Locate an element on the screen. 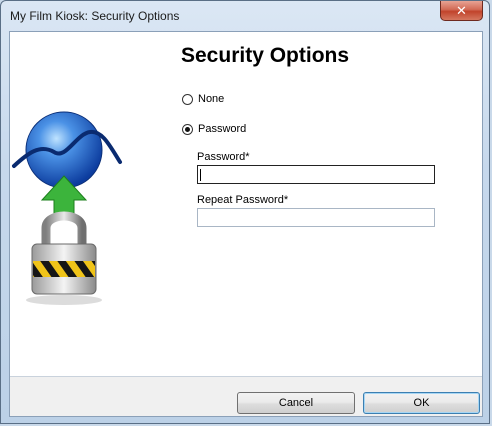 Image resolution: width=492 pixels, height=426 pixels. password-field-label: Password* is located at coordinates (223, 157).